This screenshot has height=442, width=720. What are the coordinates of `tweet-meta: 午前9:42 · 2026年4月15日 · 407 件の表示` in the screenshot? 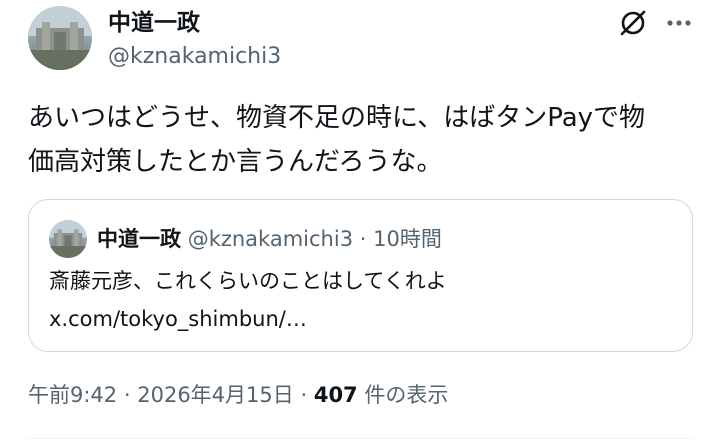 It's located at (238, 395).